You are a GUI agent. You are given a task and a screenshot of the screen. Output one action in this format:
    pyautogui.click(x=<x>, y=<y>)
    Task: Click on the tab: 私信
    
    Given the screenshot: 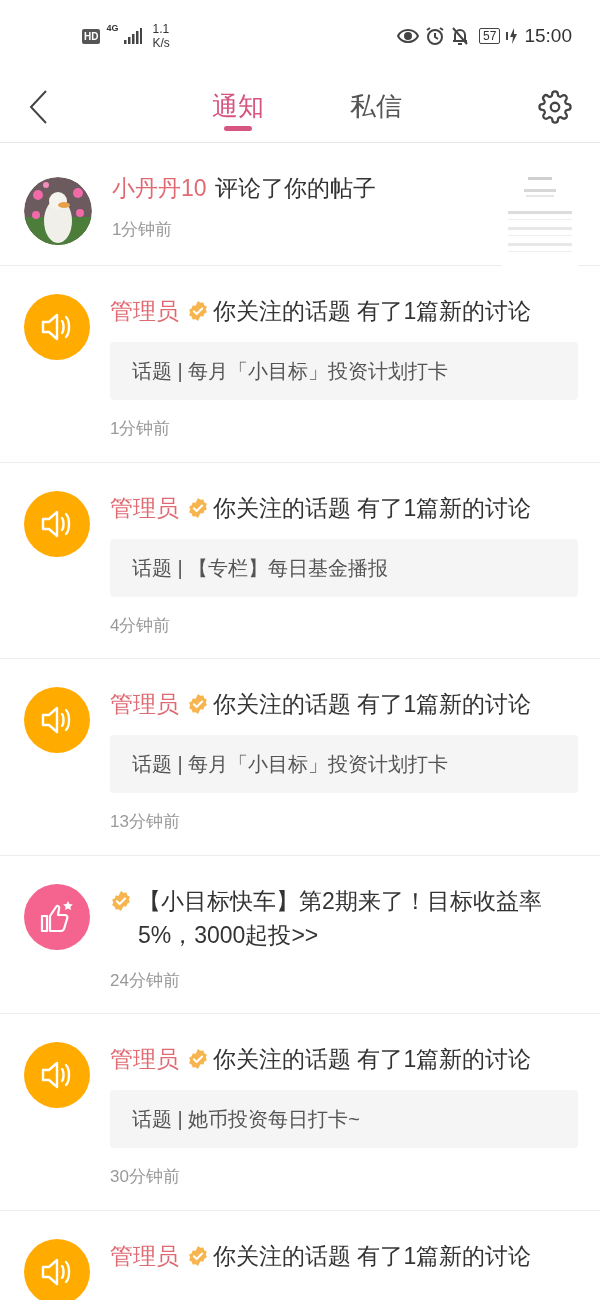 What is the action you would take?
    pyautogui.click(x=376, y=107)
    